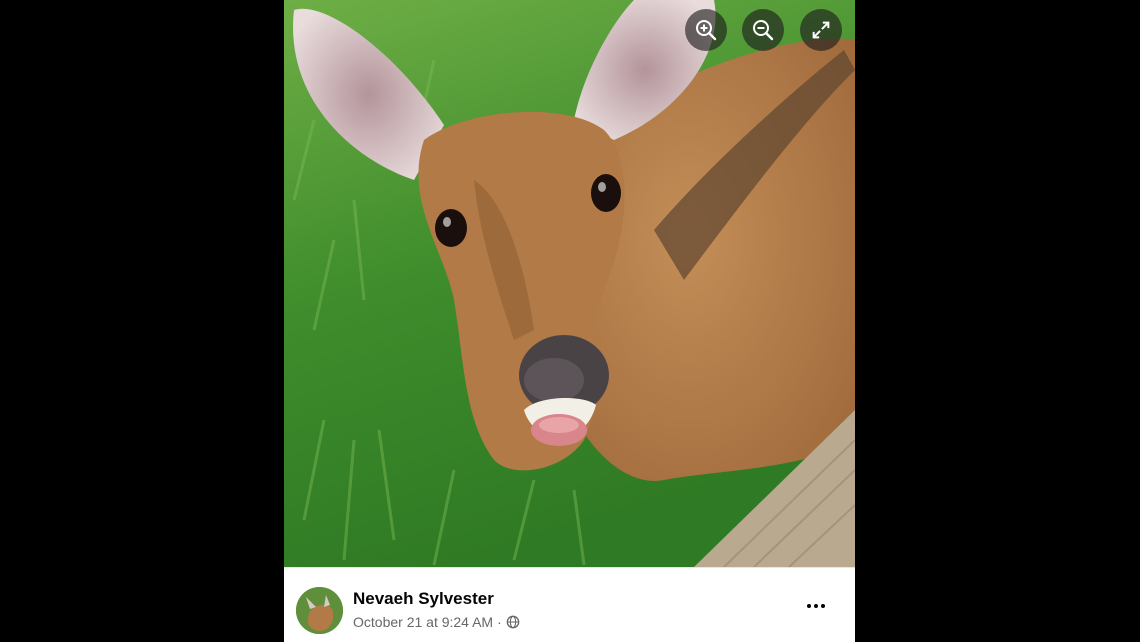  I want to click on avatar, so click(319, 610).